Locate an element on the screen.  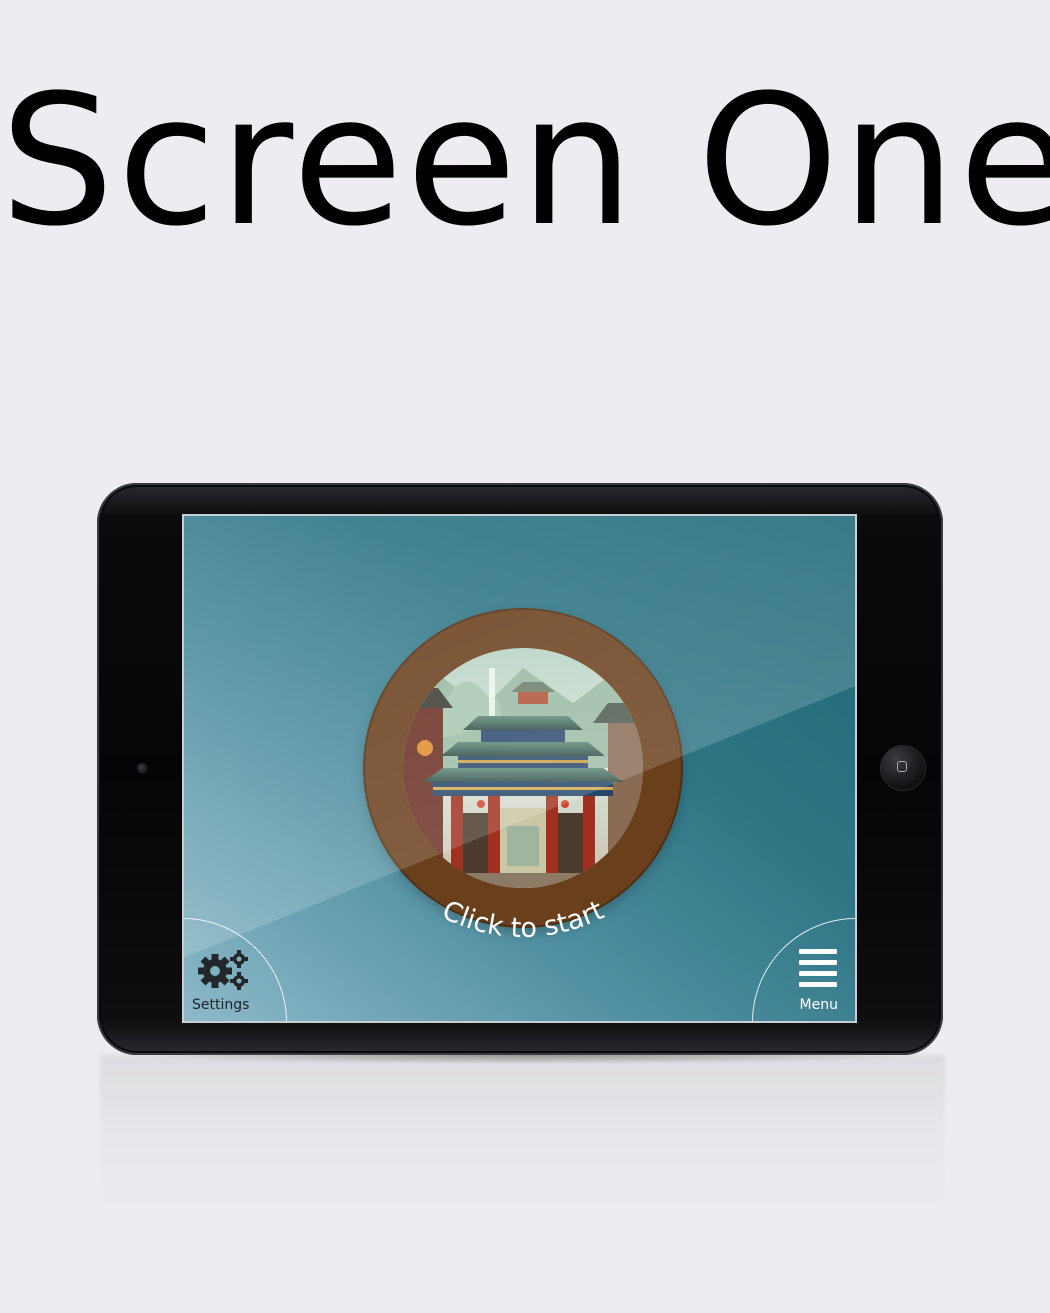
temple-illustration is located at coordinates (523, 768).